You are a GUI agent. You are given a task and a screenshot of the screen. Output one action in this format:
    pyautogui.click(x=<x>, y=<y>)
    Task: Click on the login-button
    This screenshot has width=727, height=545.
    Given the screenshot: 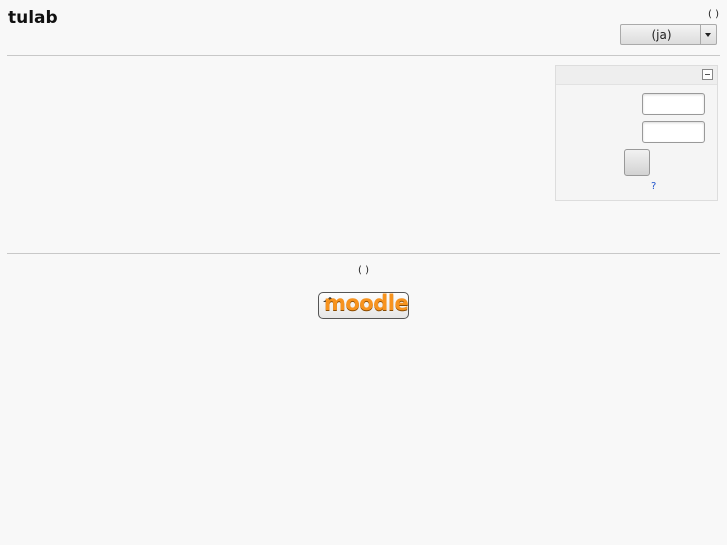 What is the action you would take?
    pyautogui.click(x=637, y=162)
    